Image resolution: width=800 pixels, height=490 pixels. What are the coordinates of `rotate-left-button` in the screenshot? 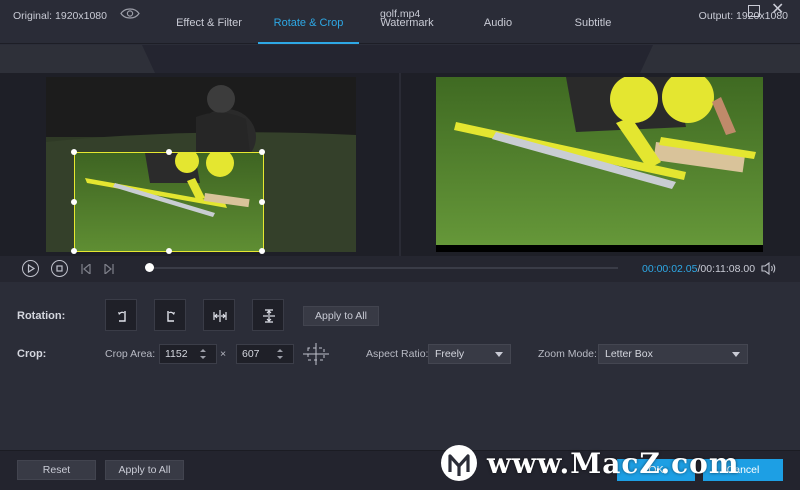 It's located at (121, 315).